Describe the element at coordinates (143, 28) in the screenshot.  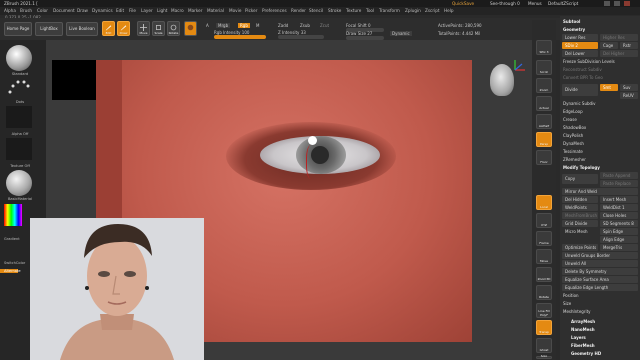
I see `move-mode-button: Move` at that location.